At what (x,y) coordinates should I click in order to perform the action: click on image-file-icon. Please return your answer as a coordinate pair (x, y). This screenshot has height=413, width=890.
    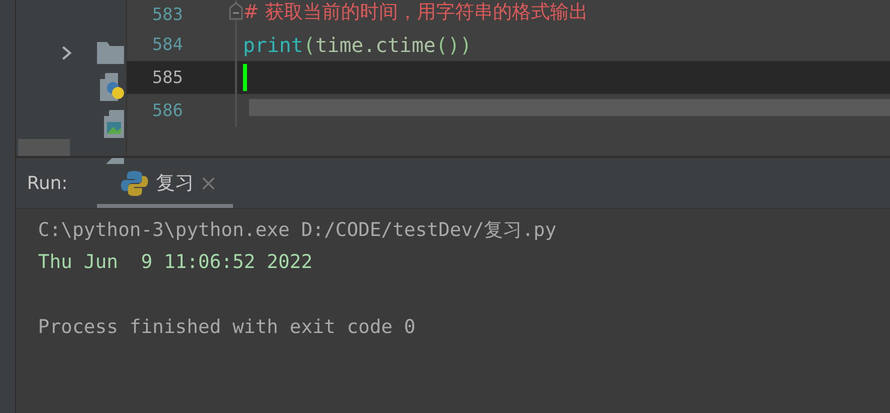
    Looking at the image, I should click on (114, 124).